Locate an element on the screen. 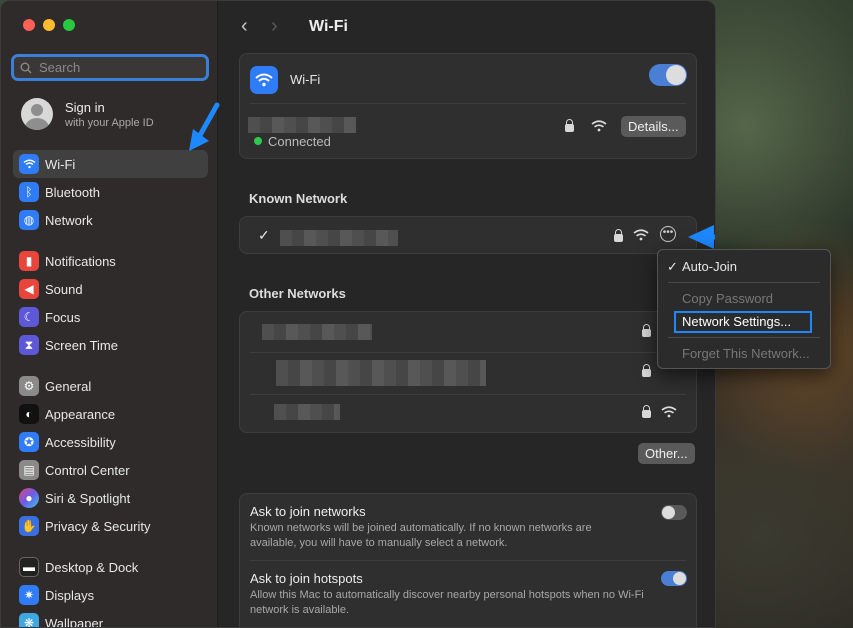 This screenshot has width=853, height=628. minimize-button is located at coordinates (49, 25).